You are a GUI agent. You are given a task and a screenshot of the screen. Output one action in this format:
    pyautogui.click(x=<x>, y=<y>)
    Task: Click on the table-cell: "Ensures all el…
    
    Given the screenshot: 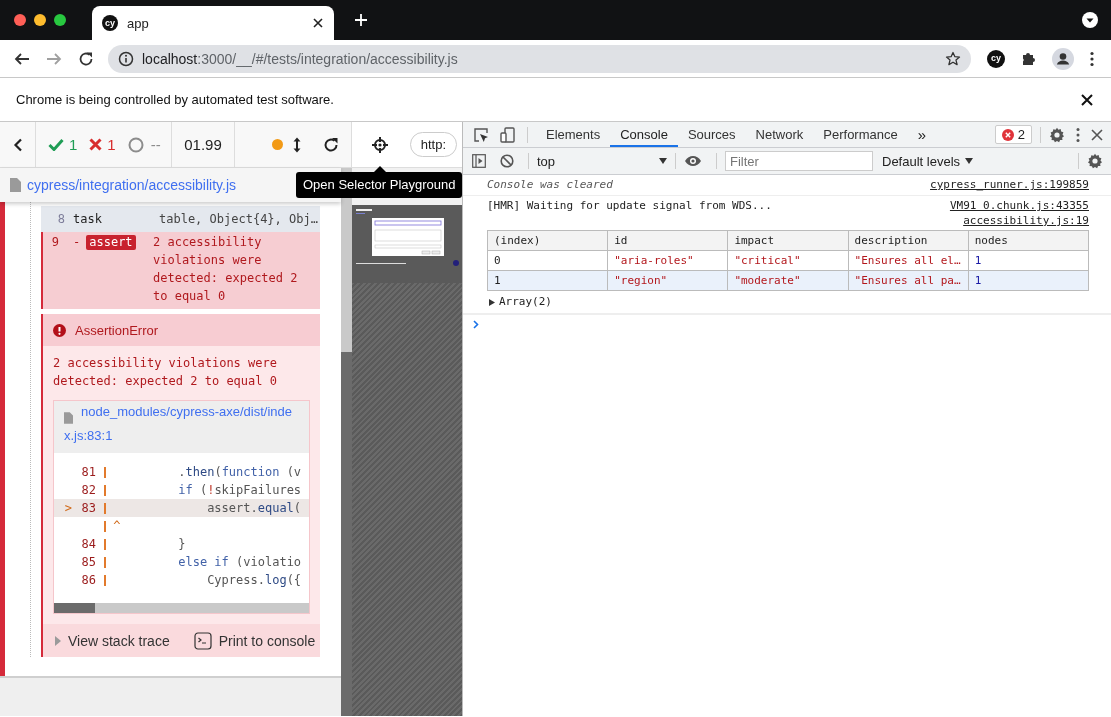 What is the action you would take?
    pyautogui.click(x=908, y=260)
    